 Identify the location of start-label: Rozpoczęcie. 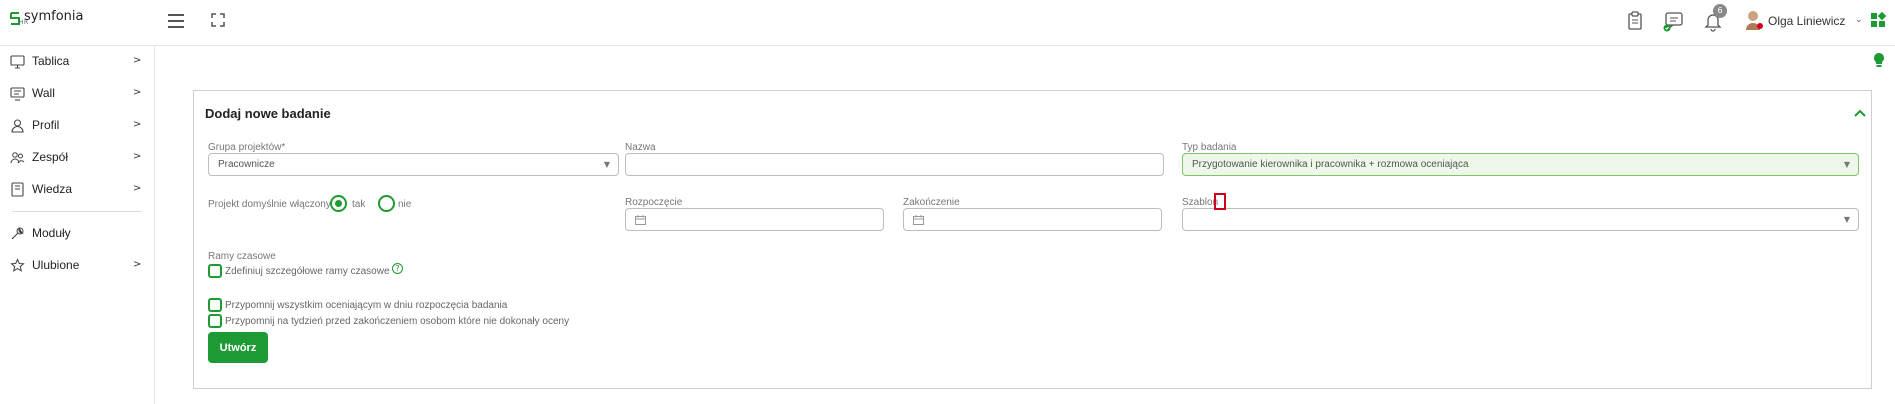
(654, 202).